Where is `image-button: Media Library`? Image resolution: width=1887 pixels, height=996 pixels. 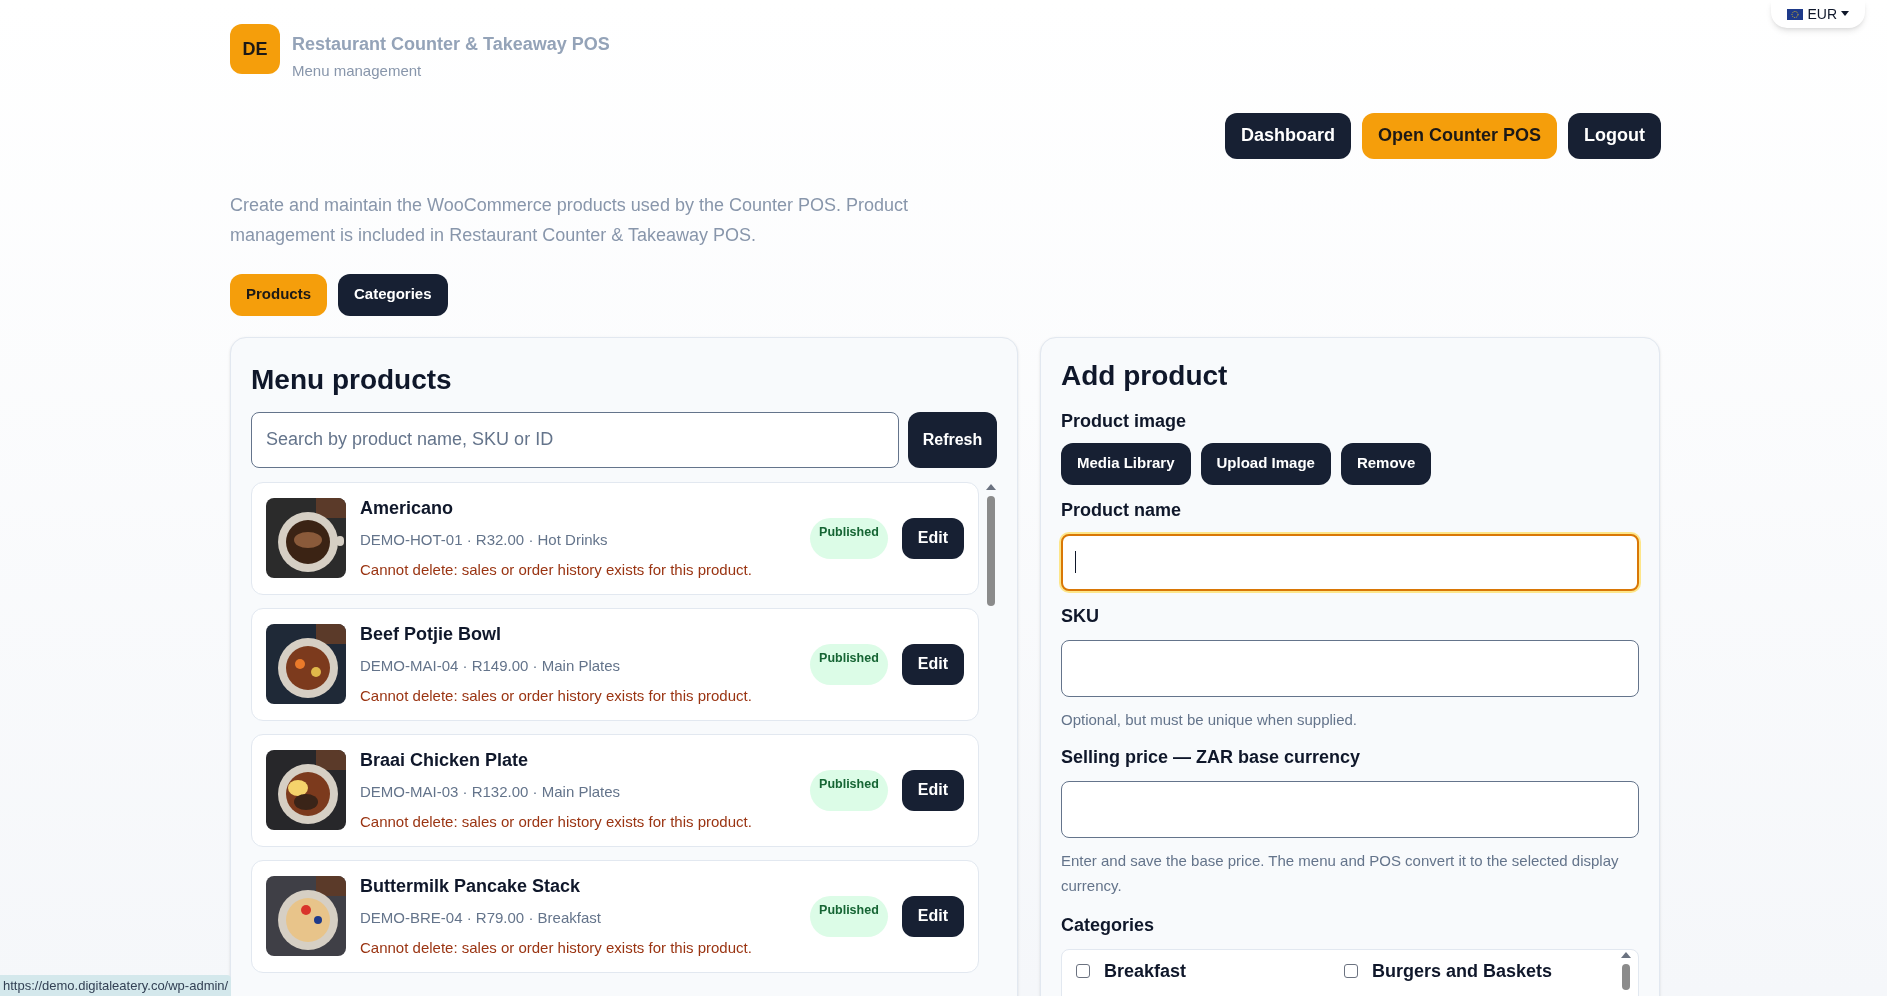 image-button: Media Library is located at coordinates (1126, 463).